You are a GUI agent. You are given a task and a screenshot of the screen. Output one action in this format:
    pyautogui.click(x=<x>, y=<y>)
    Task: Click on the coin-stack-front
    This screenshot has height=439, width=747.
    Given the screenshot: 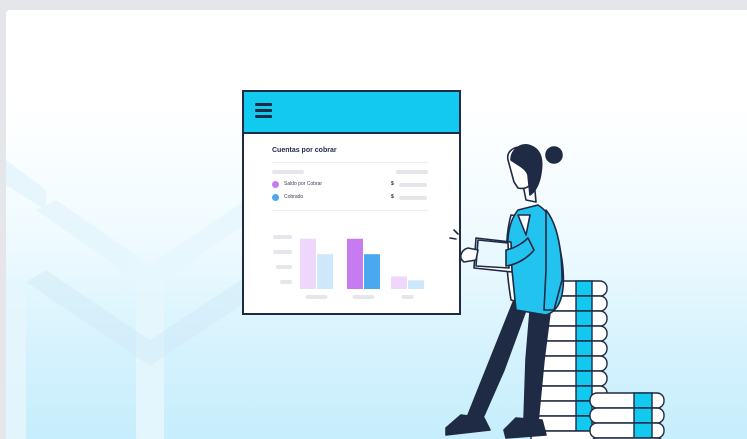 What is the action you would take?
    pyautogui.click(x=627, y=415)
    